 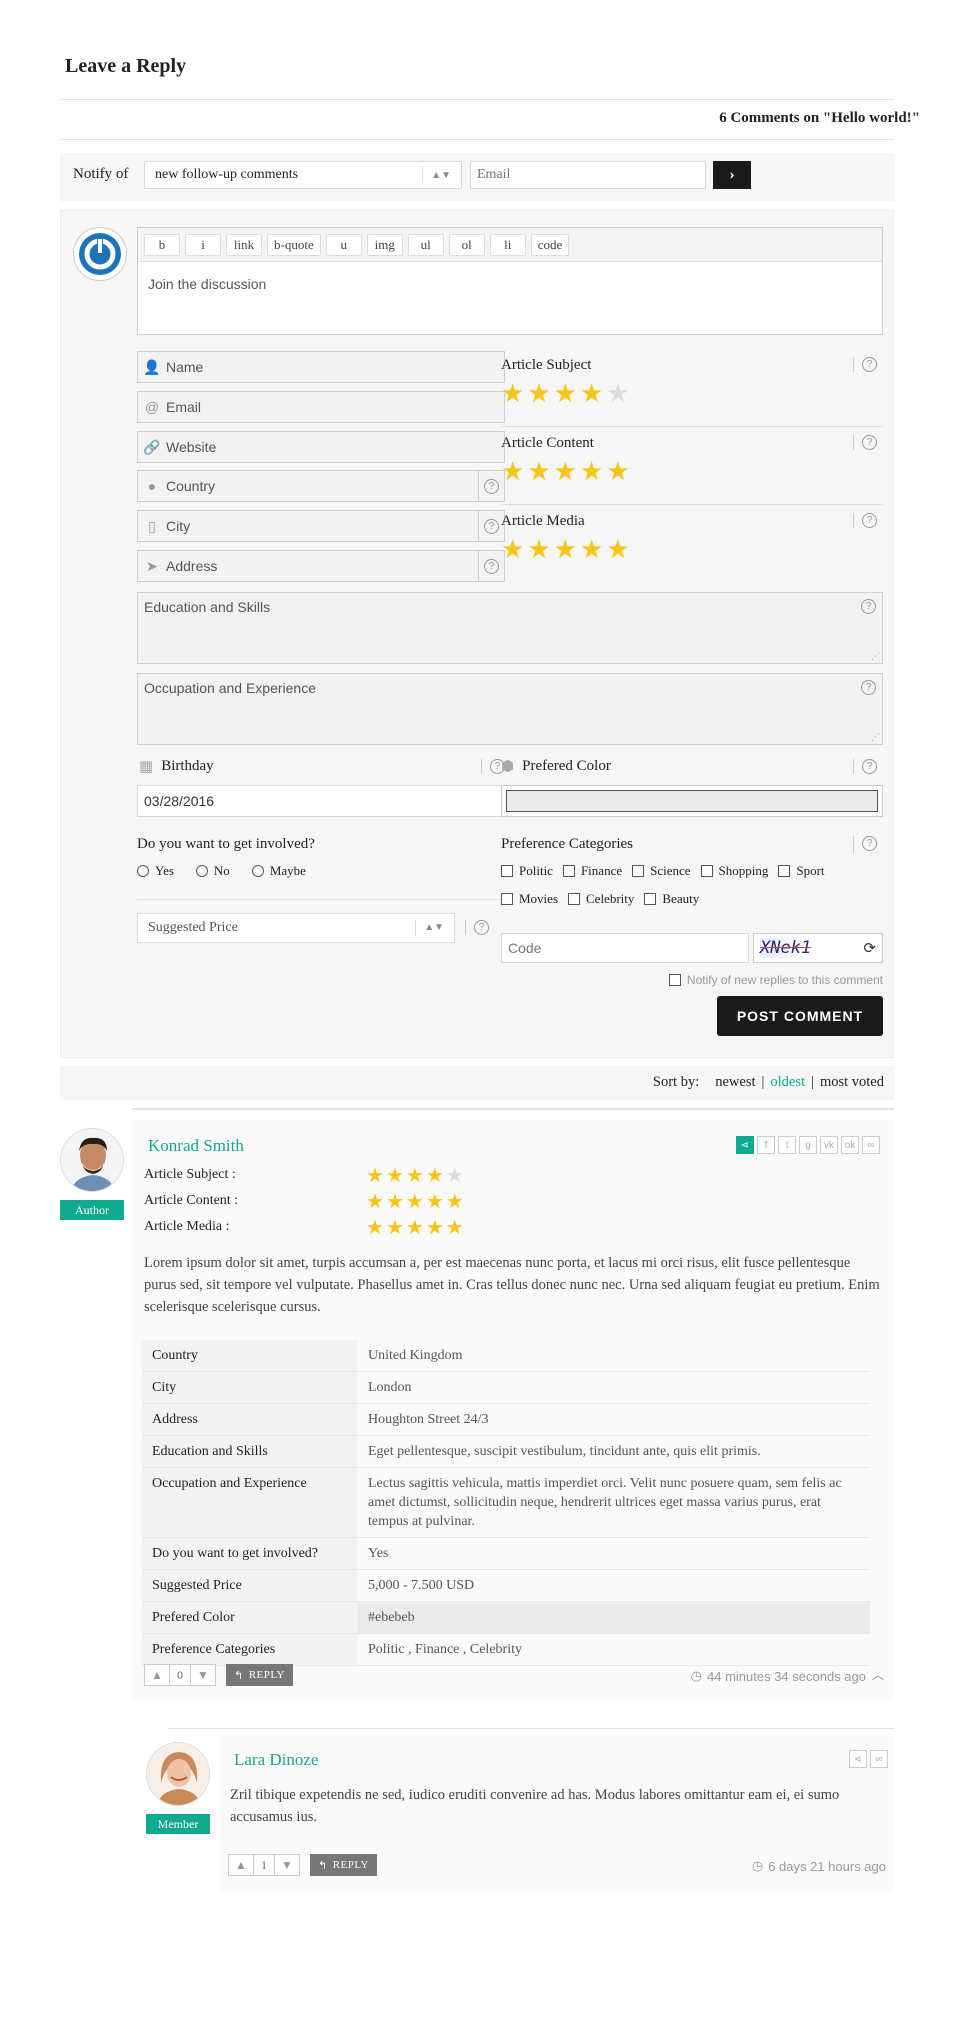 What do you see at coordinates (732, 175) in the screenshot?
I see `notify-submit-button: ›` at bounding box center [732, 175].